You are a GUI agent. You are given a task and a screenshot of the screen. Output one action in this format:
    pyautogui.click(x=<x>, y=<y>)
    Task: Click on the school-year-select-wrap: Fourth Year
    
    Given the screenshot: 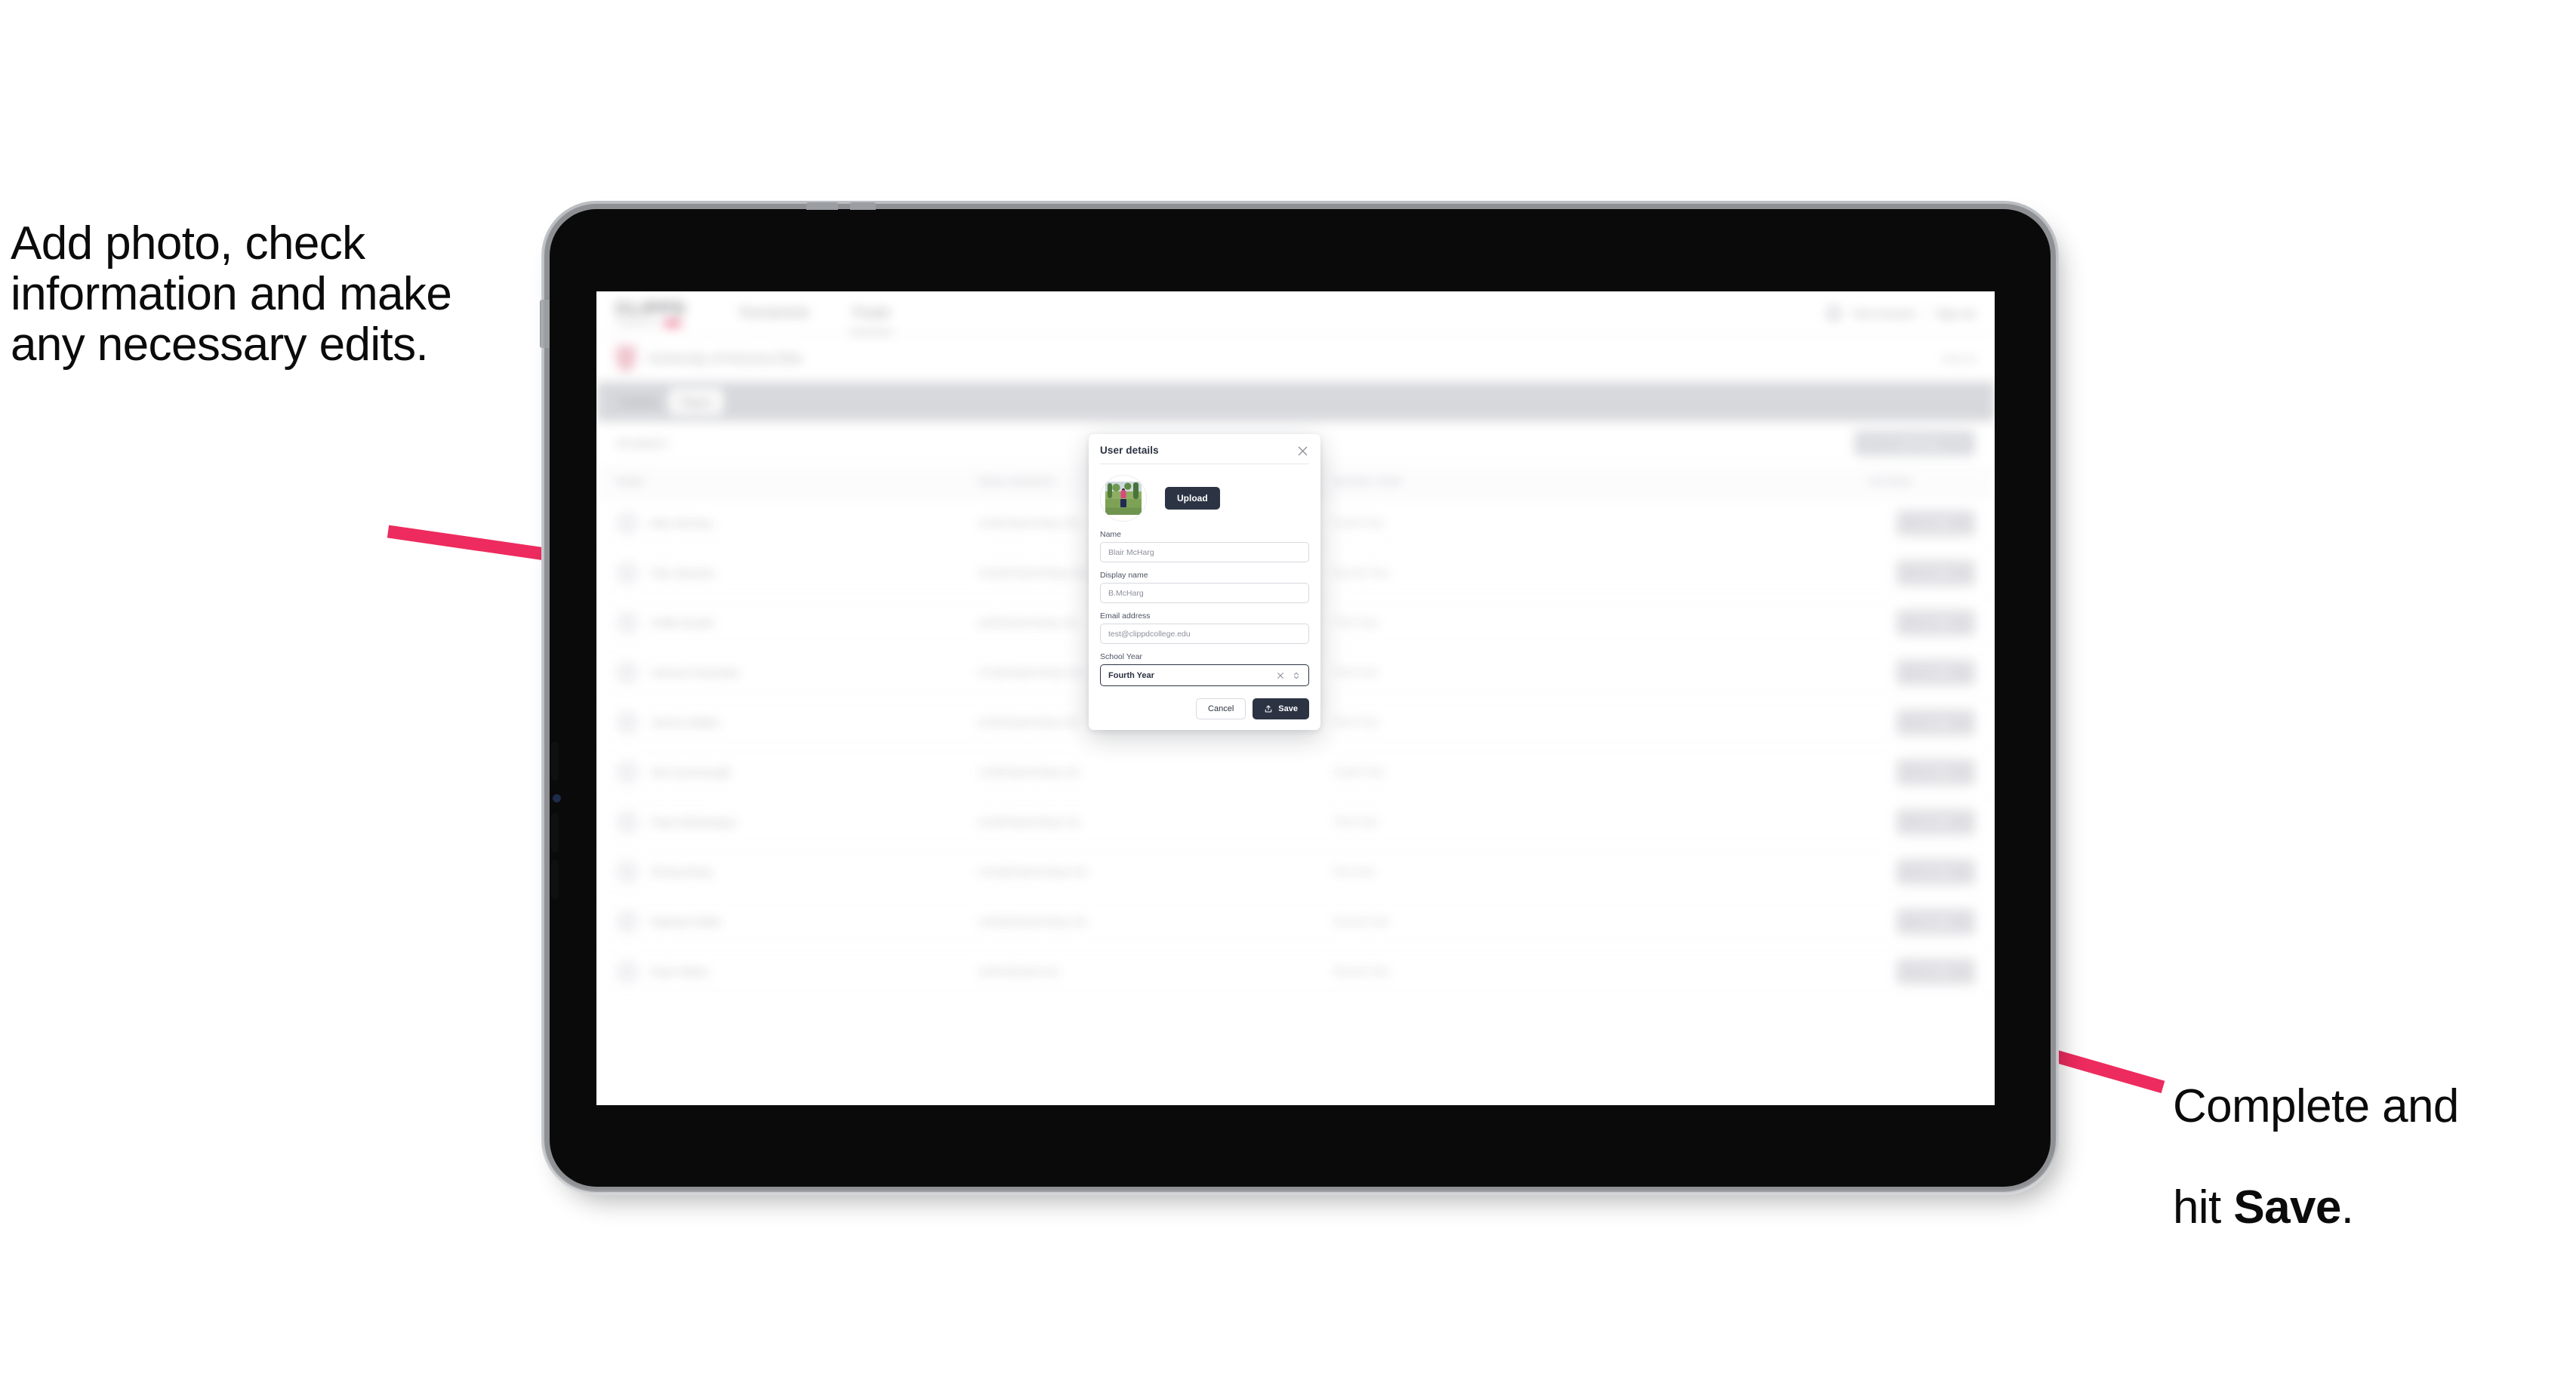 What is the action you would take?
    pyautogui.click(x=1204, y=675)
    